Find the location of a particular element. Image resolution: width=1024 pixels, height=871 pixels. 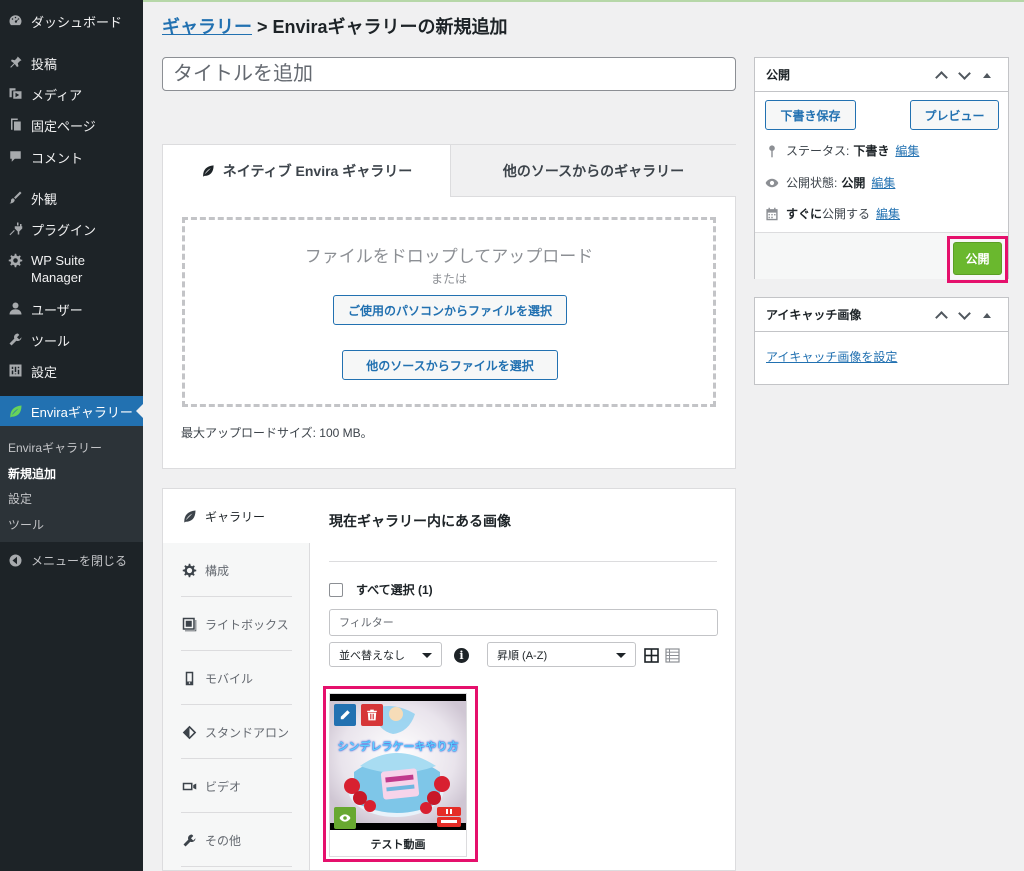

comment-icon is located at coordinates (15, 156).